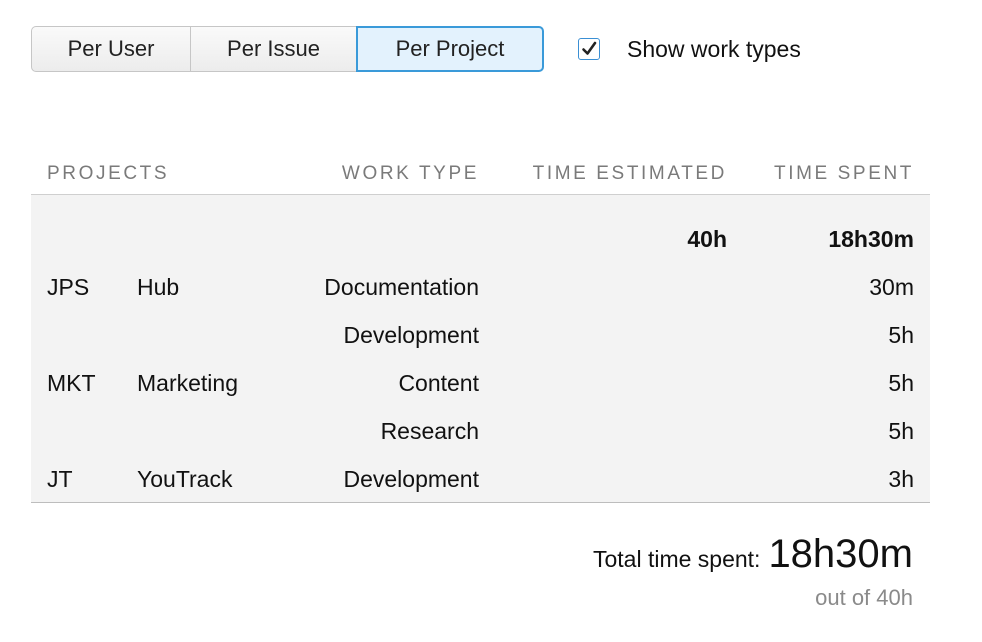 The height and width of the screenshot is (642, 982). I want to click on per-issue-button: Per Issue, so click(274, 49).